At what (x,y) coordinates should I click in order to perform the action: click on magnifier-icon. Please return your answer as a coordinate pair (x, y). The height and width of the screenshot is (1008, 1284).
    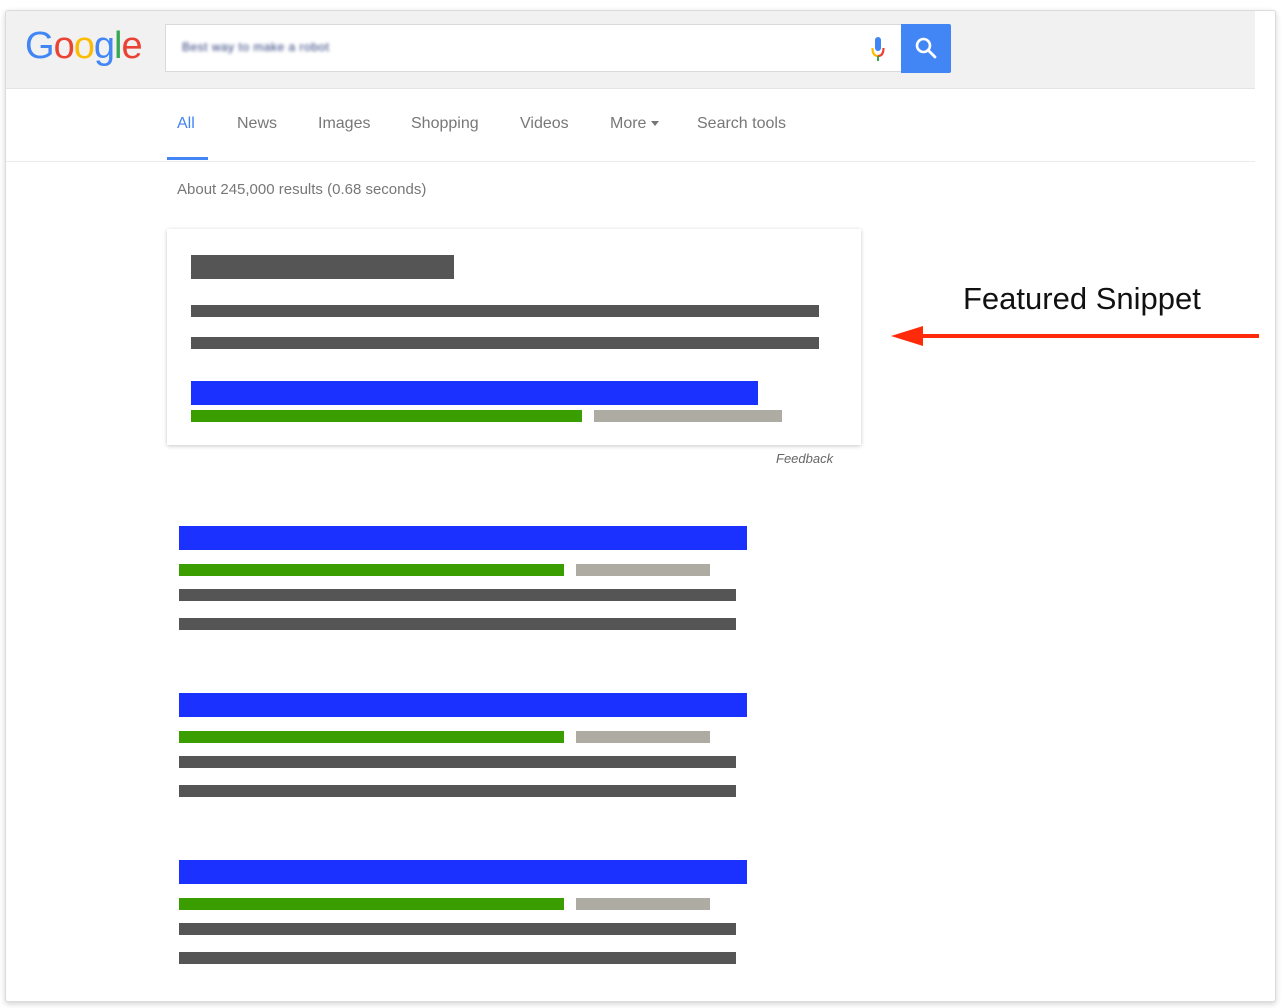
    Looking at the image, I should click on (926, 48).